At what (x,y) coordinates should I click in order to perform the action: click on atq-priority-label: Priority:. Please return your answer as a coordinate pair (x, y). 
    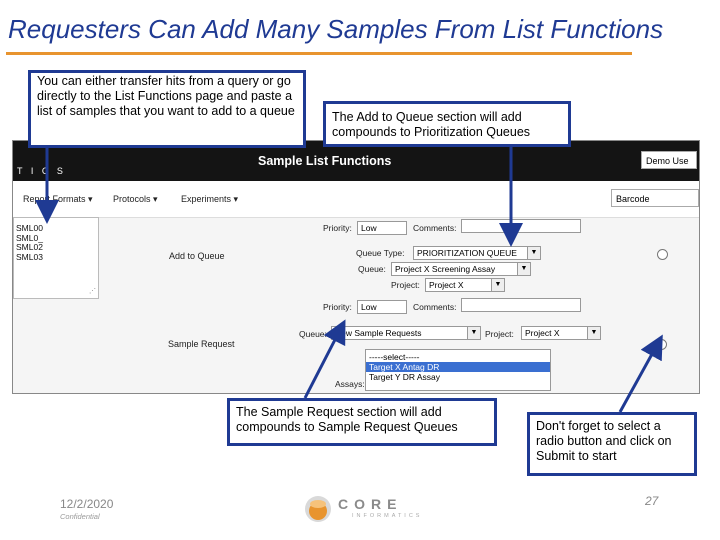
    Looking at the image, I should click on (337, 228).